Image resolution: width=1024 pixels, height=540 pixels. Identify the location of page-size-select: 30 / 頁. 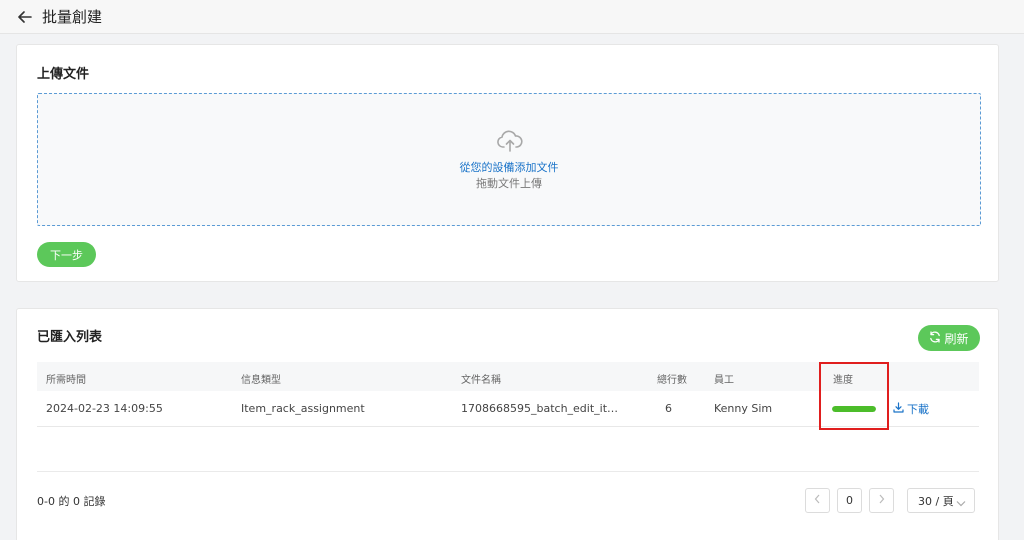
(941, 500).